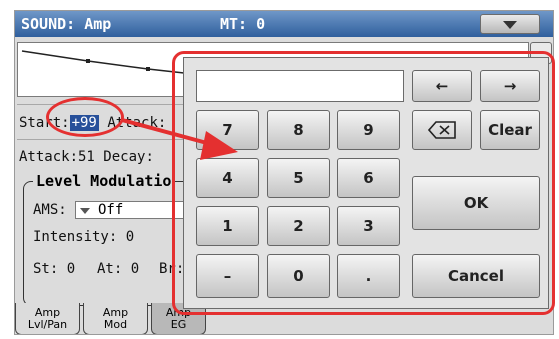 This screenshot has height=339, width=559. Describe the element at coordinates (179, 139) in the screenshot. I see `callout-arrow` at that location.